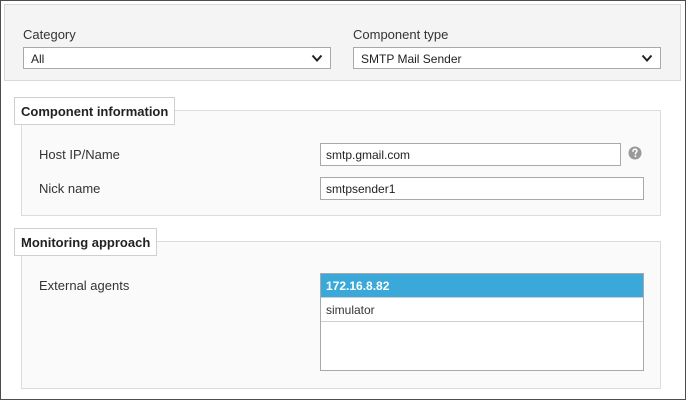 The width and height of the screenshot is (686, 400). I want to click on component-type-value: SMTP Mail Sender, so click(411, 59).